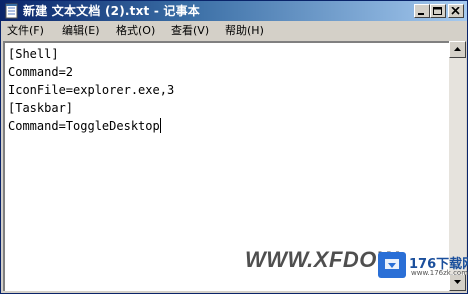 This screenshot has height=294, width=468. I want to click on maximize-icon, so click(437, 11).